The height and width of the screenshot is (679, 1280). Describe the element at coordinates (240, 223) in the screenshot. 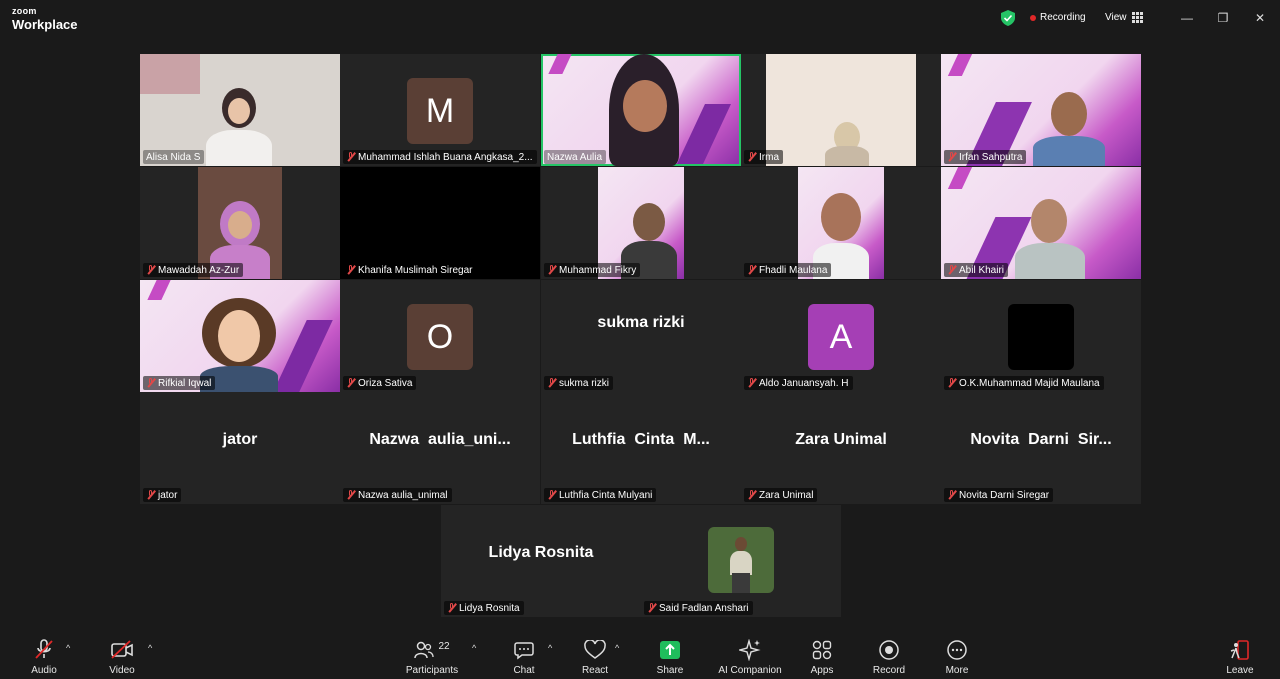

I see `video-tile: Mawaddah Az-Zur` at that location.